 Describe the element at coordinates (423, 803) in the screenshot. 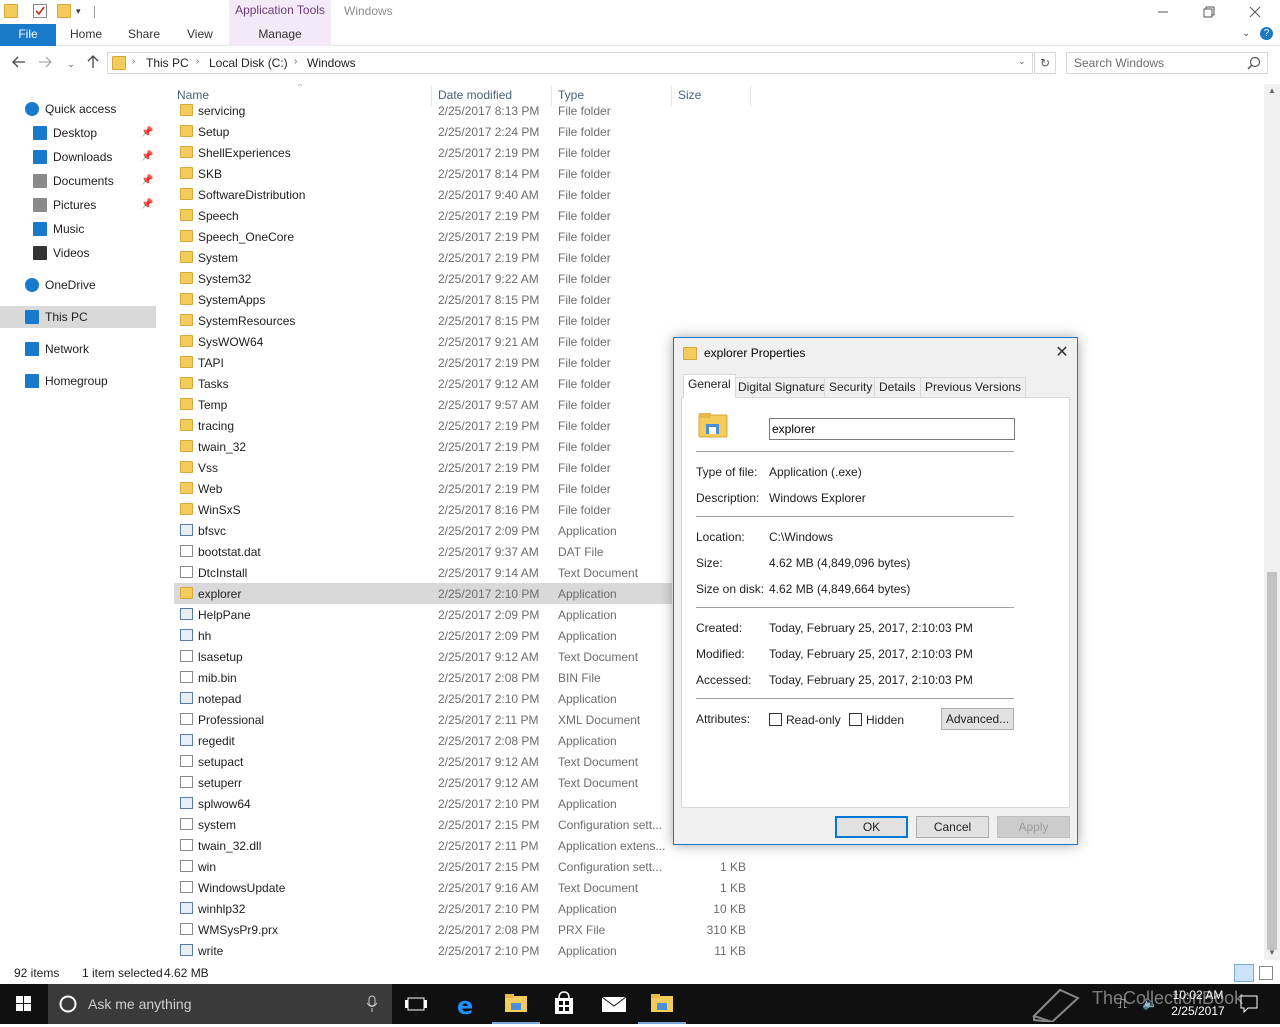

I see `file-row: splwow64 2/25/2017 2:10 PM Application` at that location.